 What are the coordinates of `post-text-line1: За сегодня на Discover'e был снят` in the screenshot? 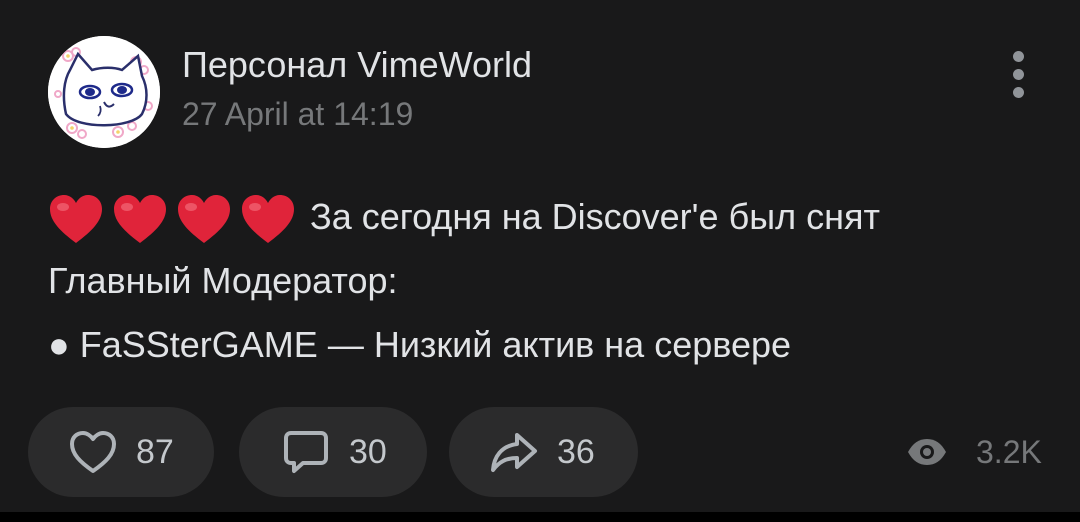 It's located at (595, 216).